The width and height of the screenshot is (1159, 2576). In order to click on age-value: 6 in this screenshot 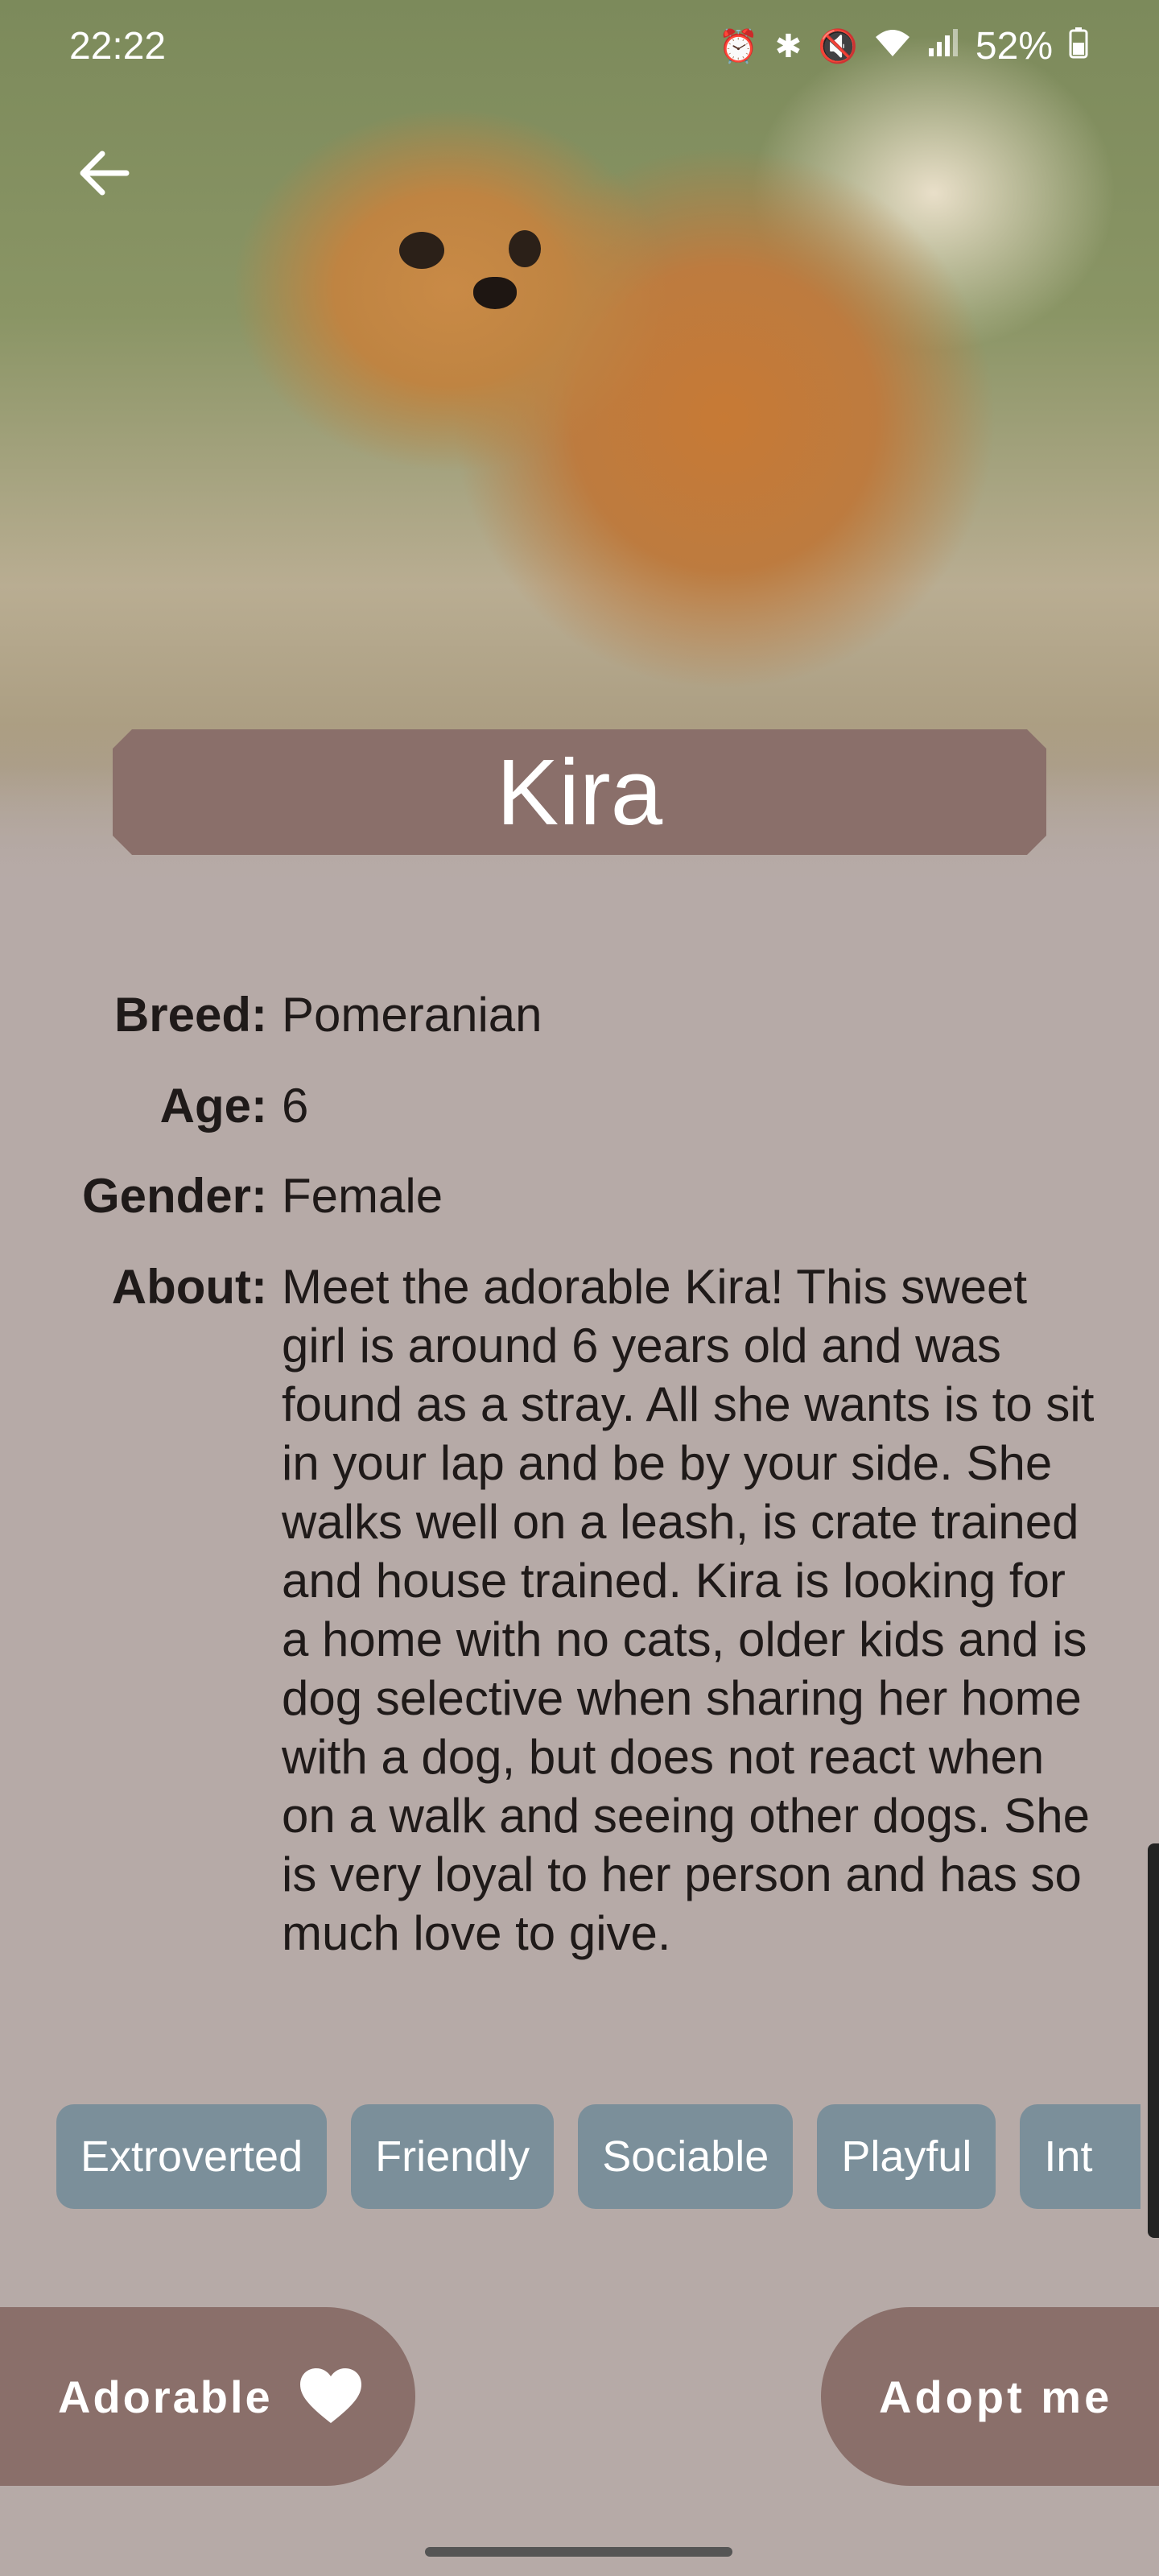, I will do `click(295, 1106)`.